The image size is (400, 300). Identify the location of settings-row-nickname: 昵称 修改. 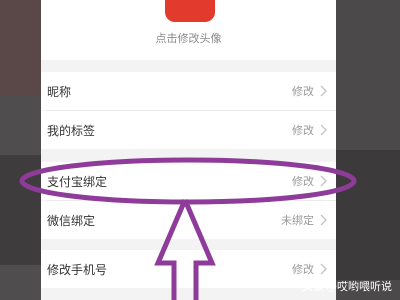
(188, 91).